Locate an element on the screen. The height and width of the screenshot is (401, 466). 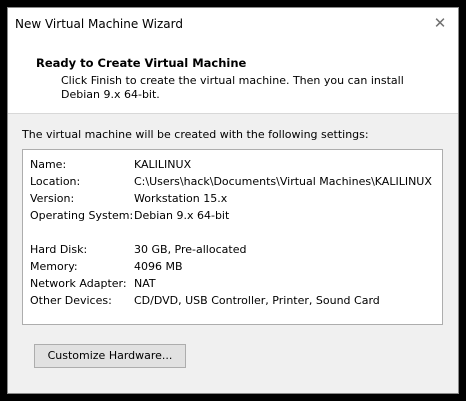
setting-value: 30 GB, Pre-allocated is located at coordinates (190, 249).